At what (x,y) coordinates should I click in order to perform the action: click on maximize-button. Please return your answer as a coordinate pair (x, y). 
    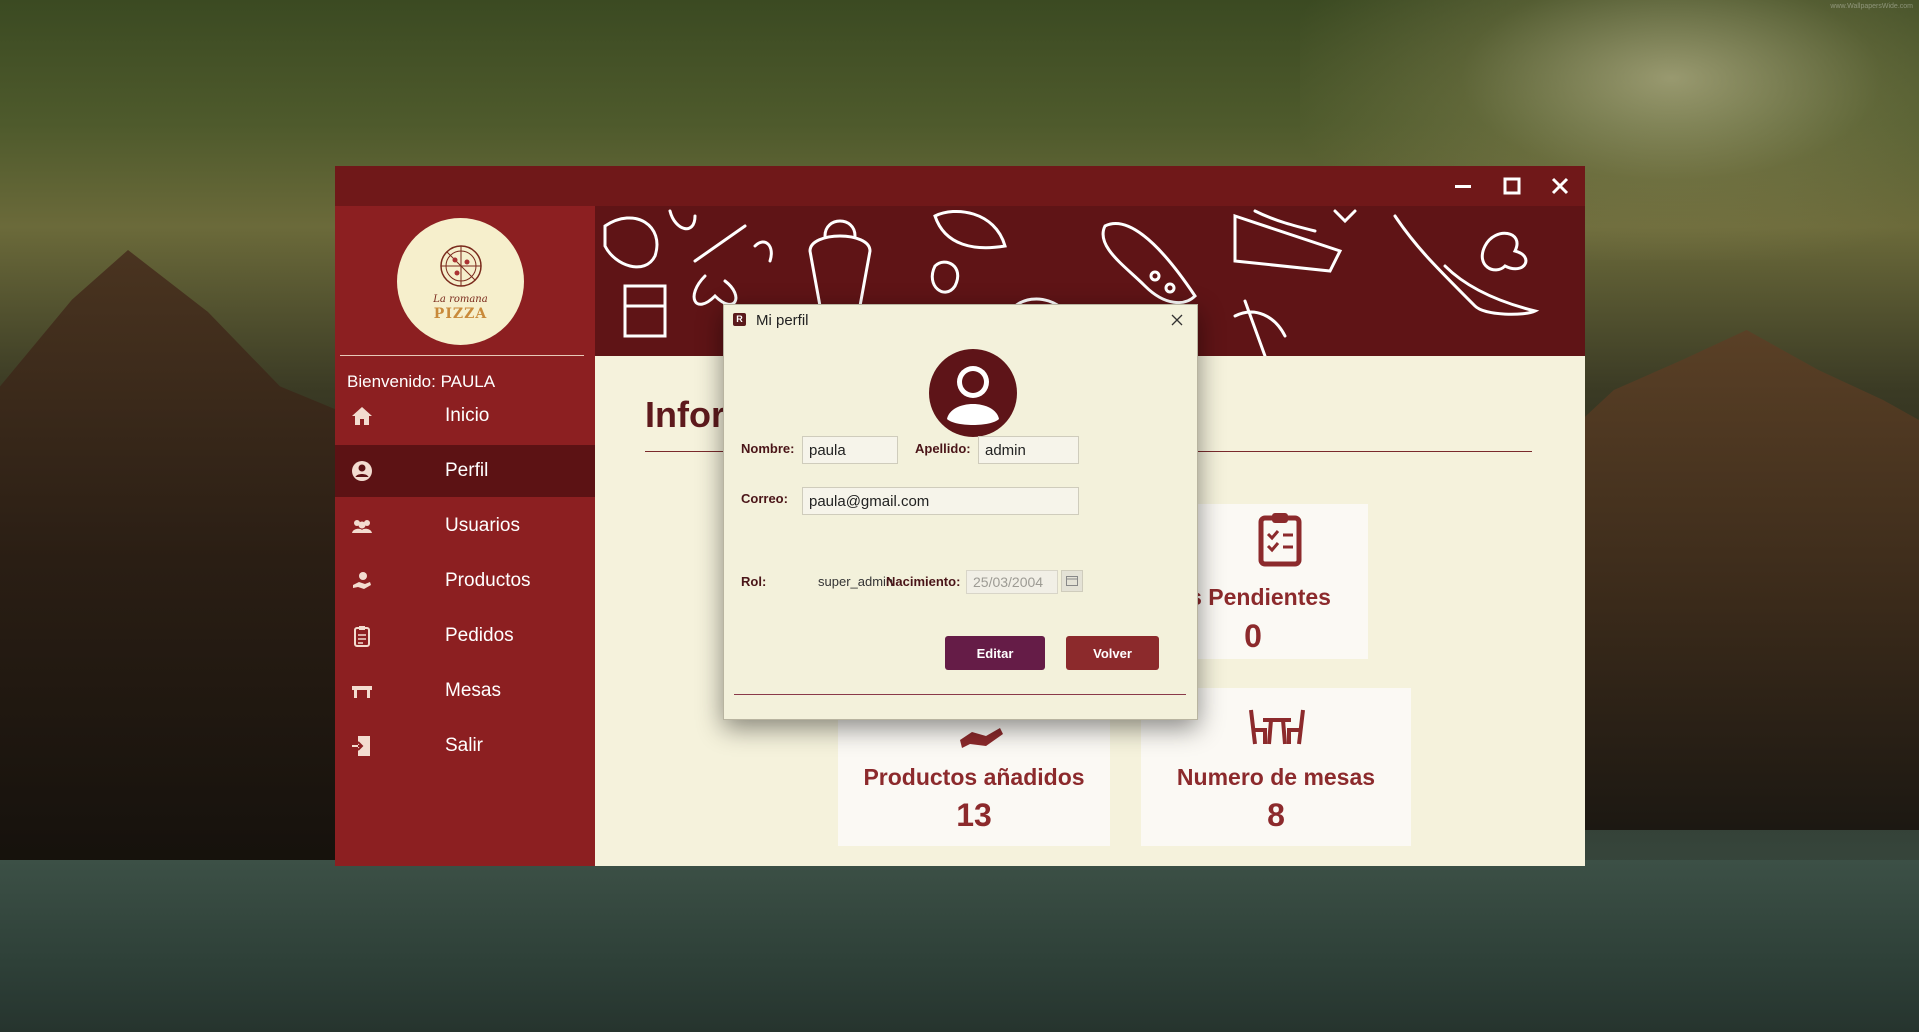
    Looking at the image, I should click on (1512, 186).